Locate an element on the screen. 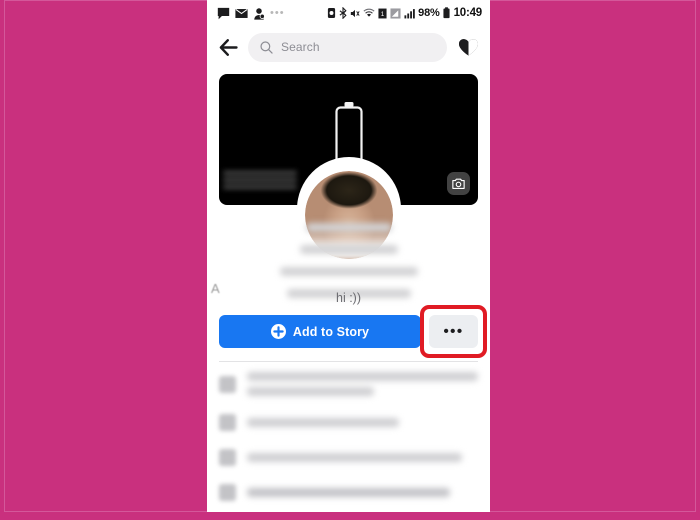 The image size is (700, 520). search-input: Search is located at coordinates (347, 47).